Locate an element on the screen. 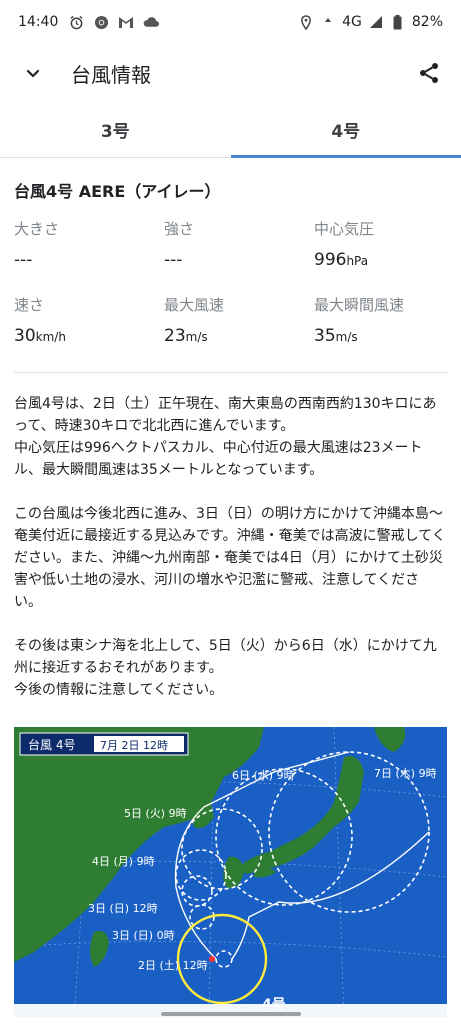 Image resolution: width=461 pixels, height=1024 pixels. stat-label: 中心気圧 is located at coordinates (344, 229).